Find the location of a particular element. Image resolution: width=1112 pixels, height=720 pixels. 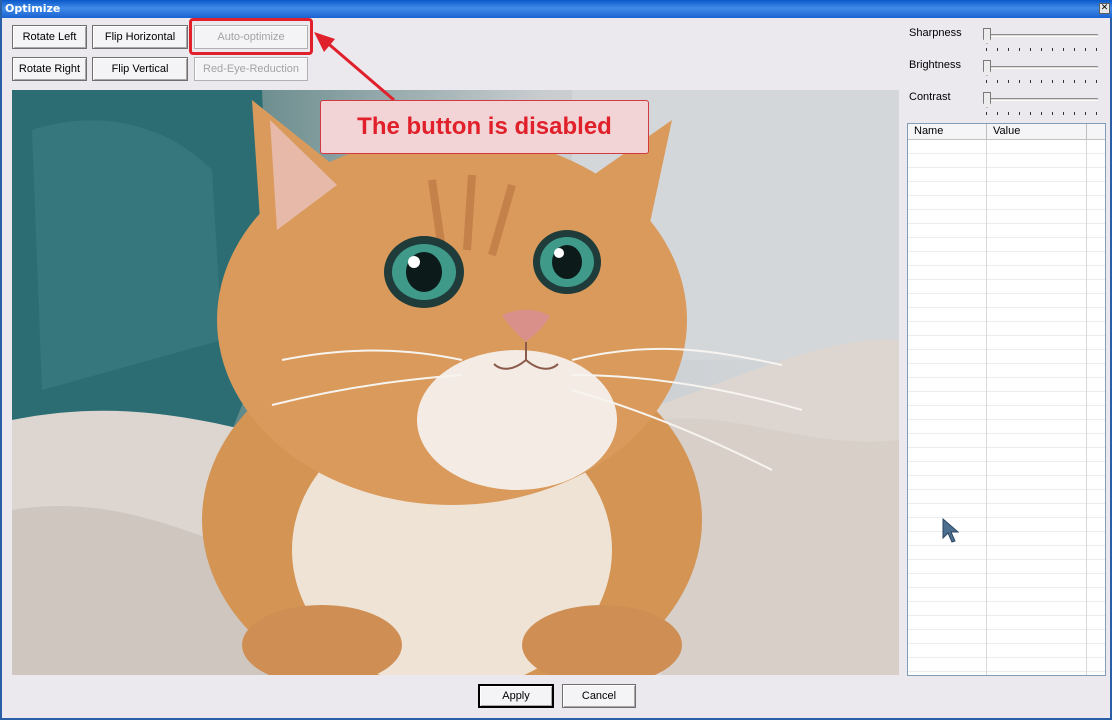

annotation-arrow is located at coordinates (354, 67).